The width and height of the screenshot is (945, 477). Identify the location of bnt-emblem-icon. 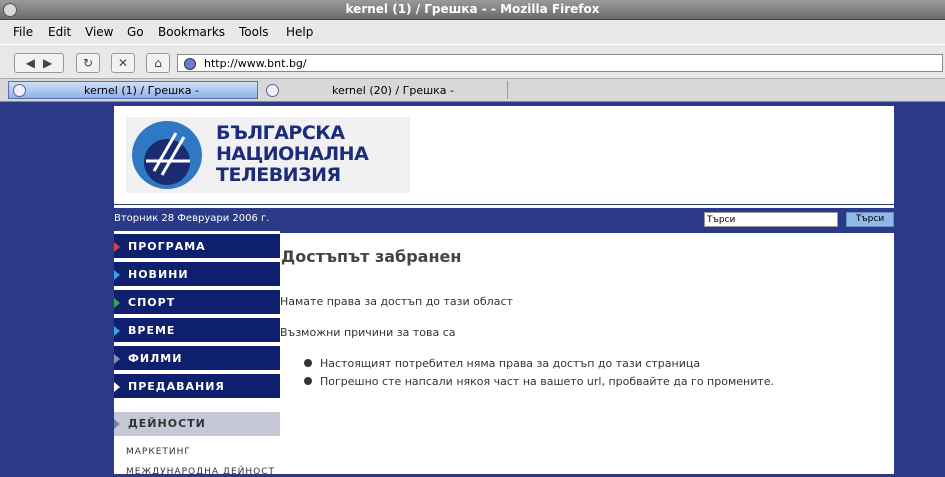
(167, 155).